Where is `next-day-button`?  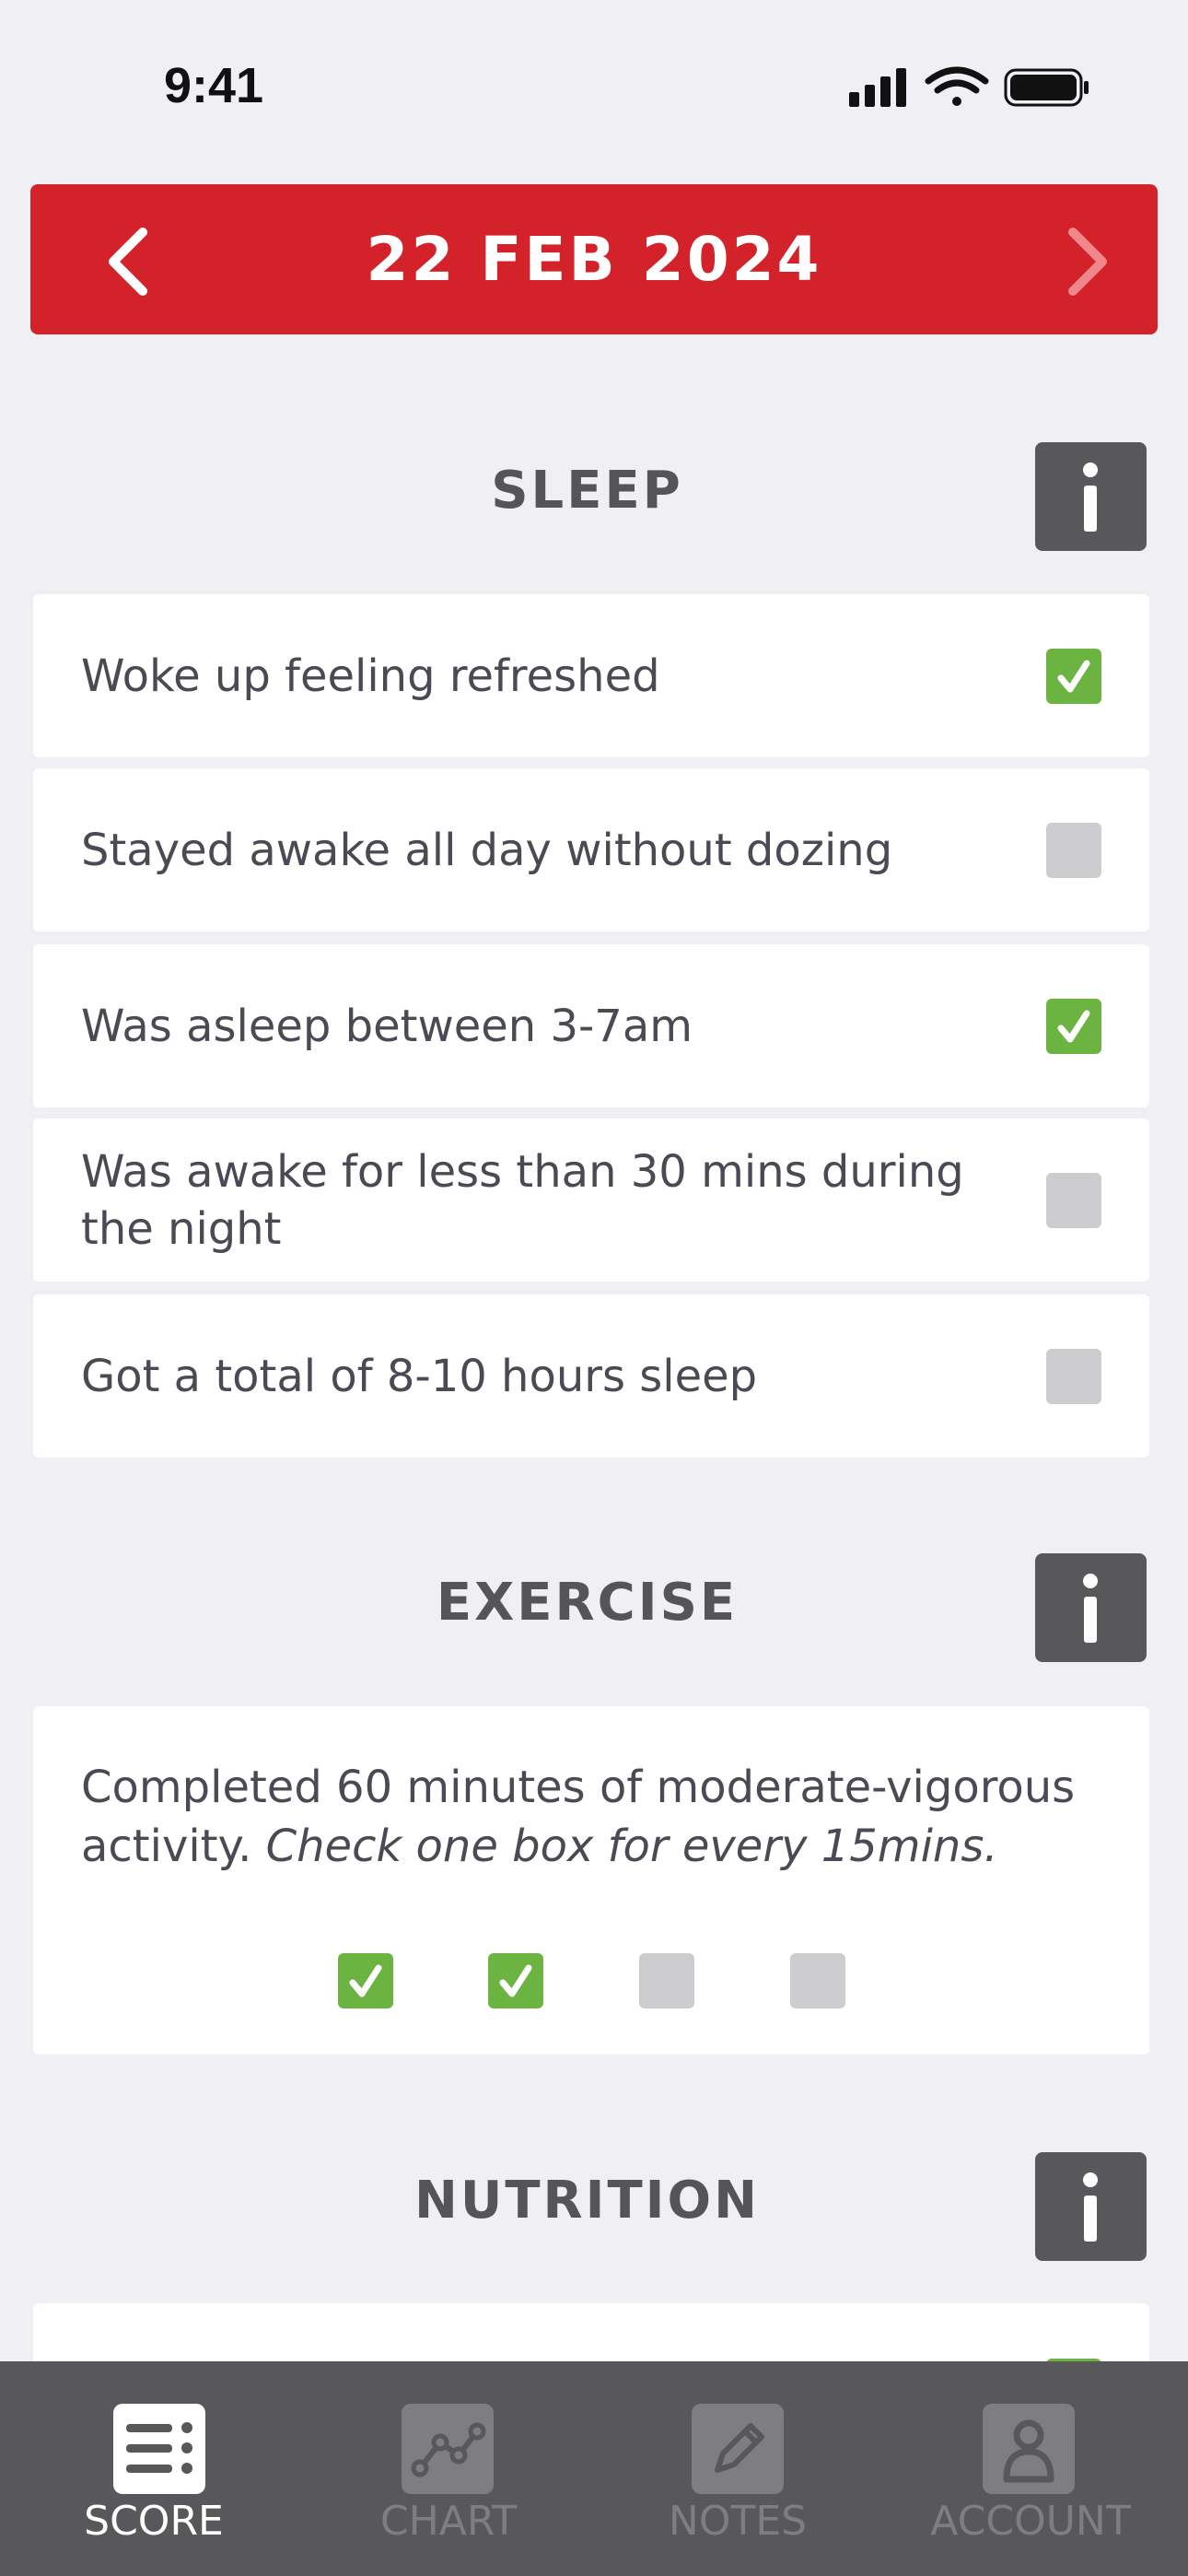
next-day-button is located at coordinates (1084, 262).